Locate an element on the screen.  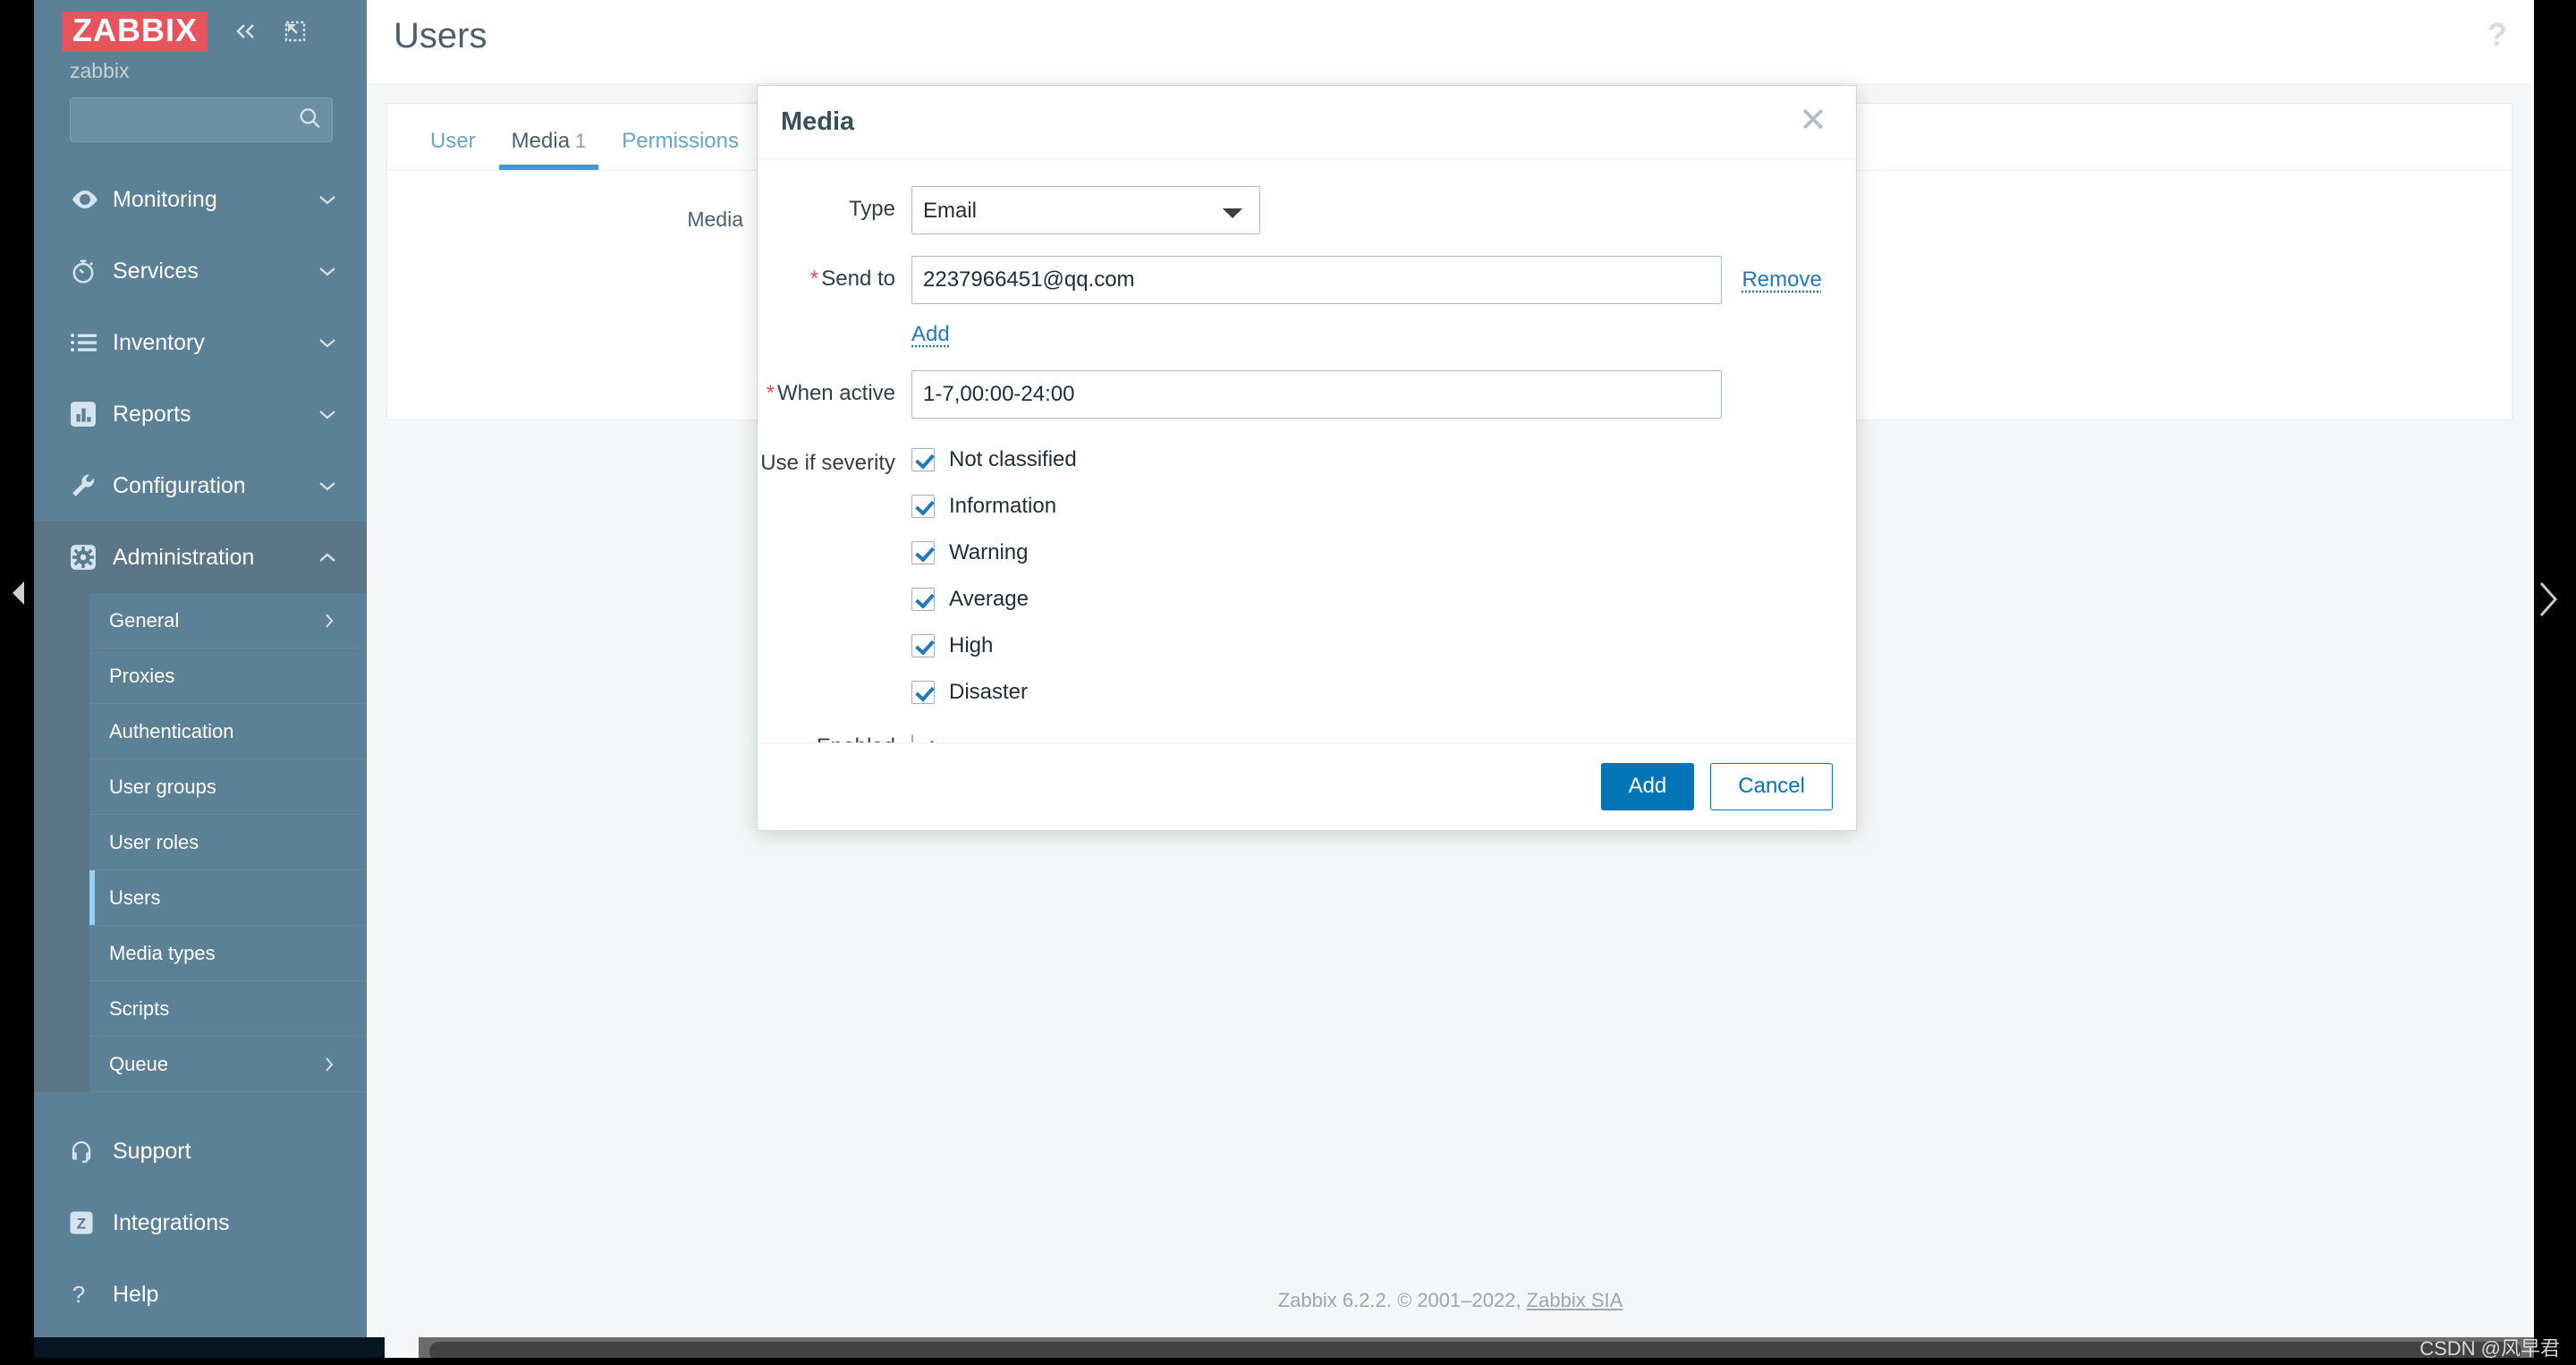
severity-label-text: Information is located at coordinates (1003, 506).